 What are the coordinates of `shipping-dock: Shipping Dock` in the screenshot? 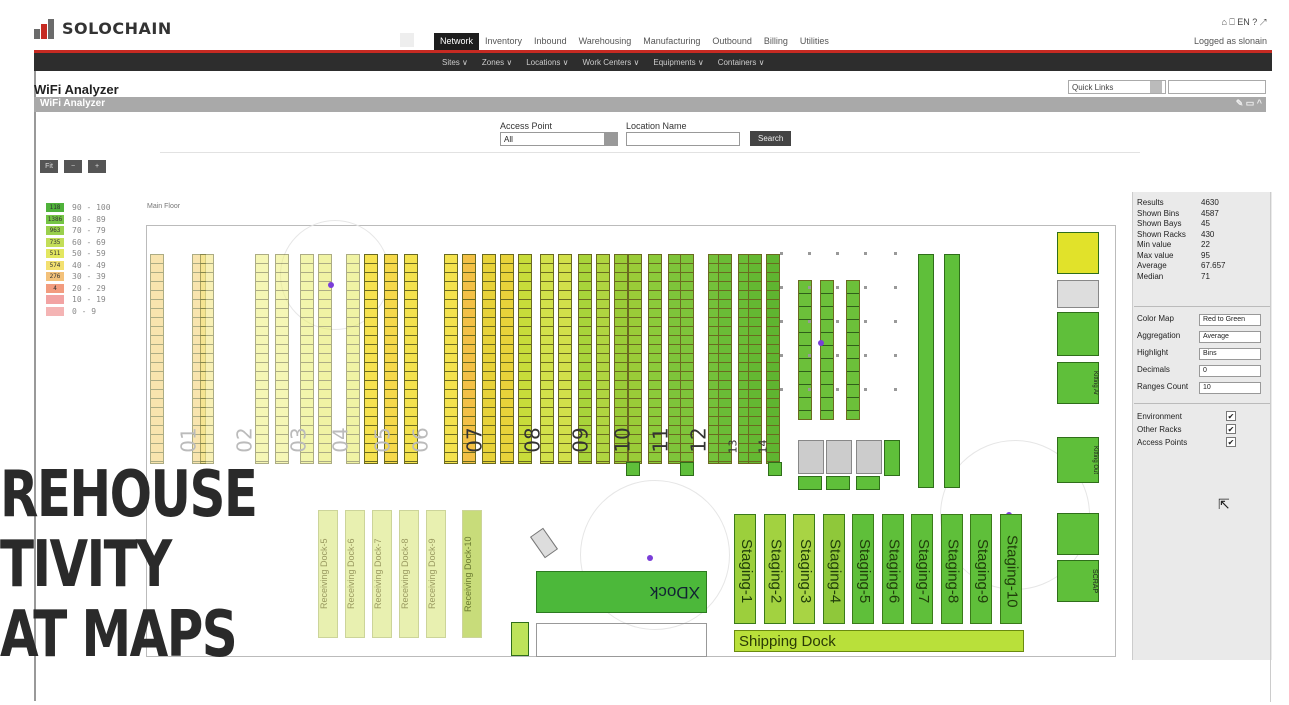 It's located at (879, 641).